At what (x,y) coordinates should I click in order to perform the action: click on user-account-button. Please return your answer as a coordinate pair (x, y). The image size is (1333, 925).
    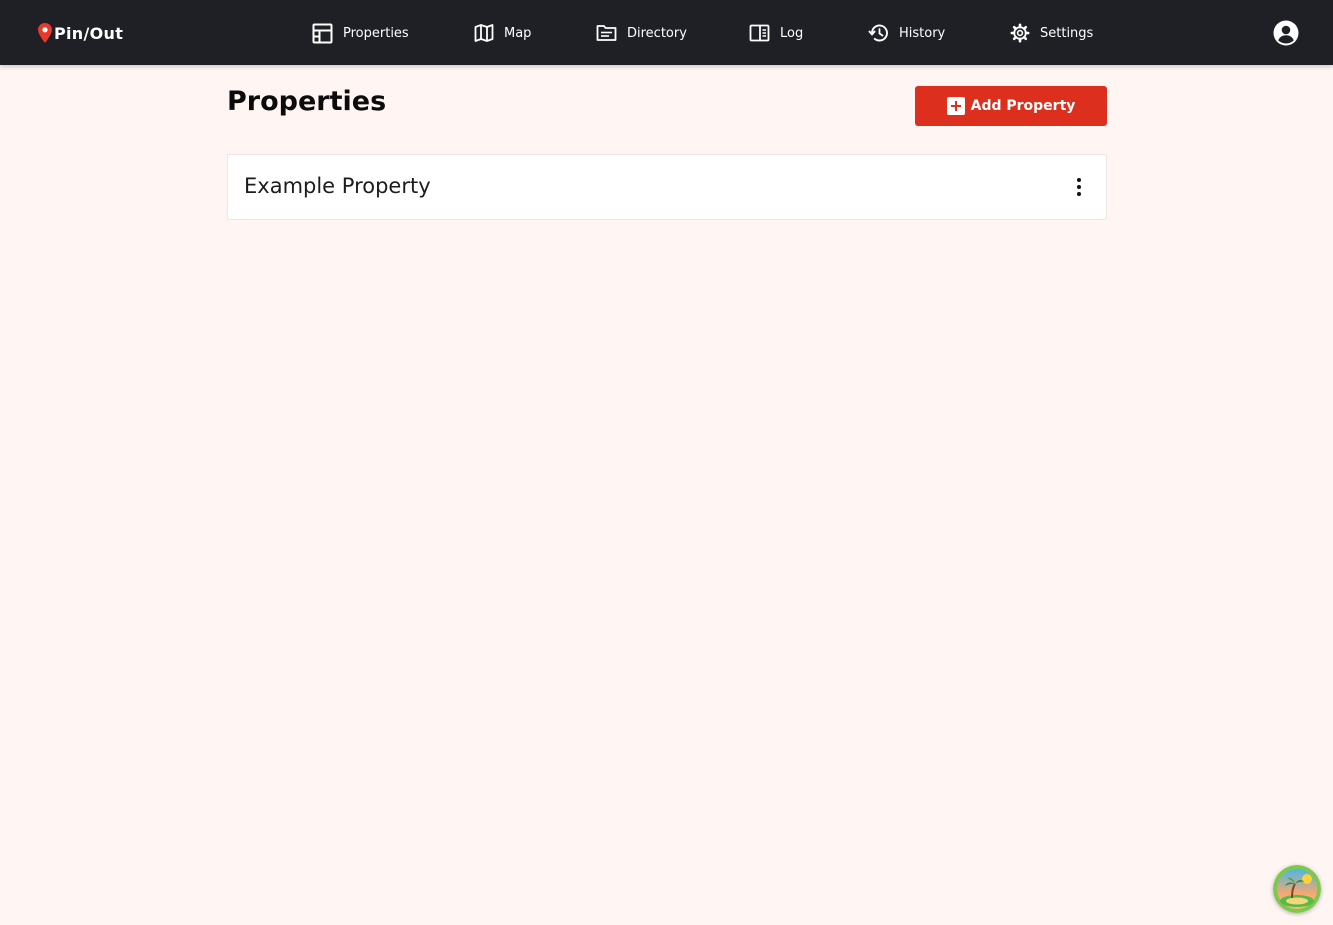
    Looking at the image, I should click on (1286, 33).